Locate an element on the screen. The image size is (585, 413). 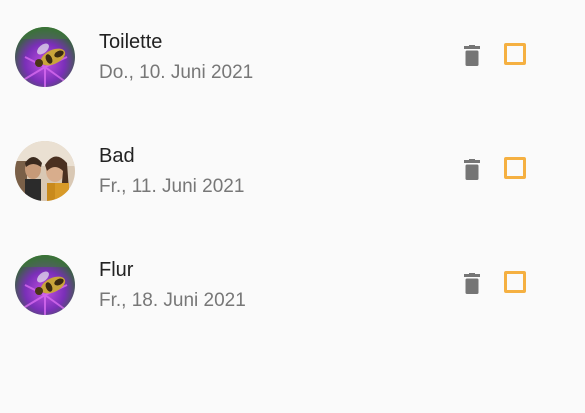
task-title: Toilette is located at coordinates (131, 42).